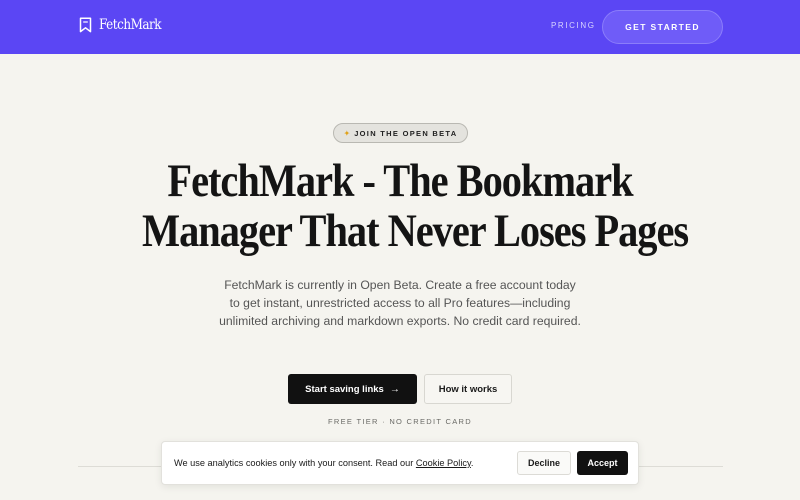 The width and height of the screenshot is (800, 500). What do you see at coordinates (400, 421) in the screenshot?
I see `free-tier-note: FREE TIER · NO CREDIT CARD` at bounding box center [400, 421].